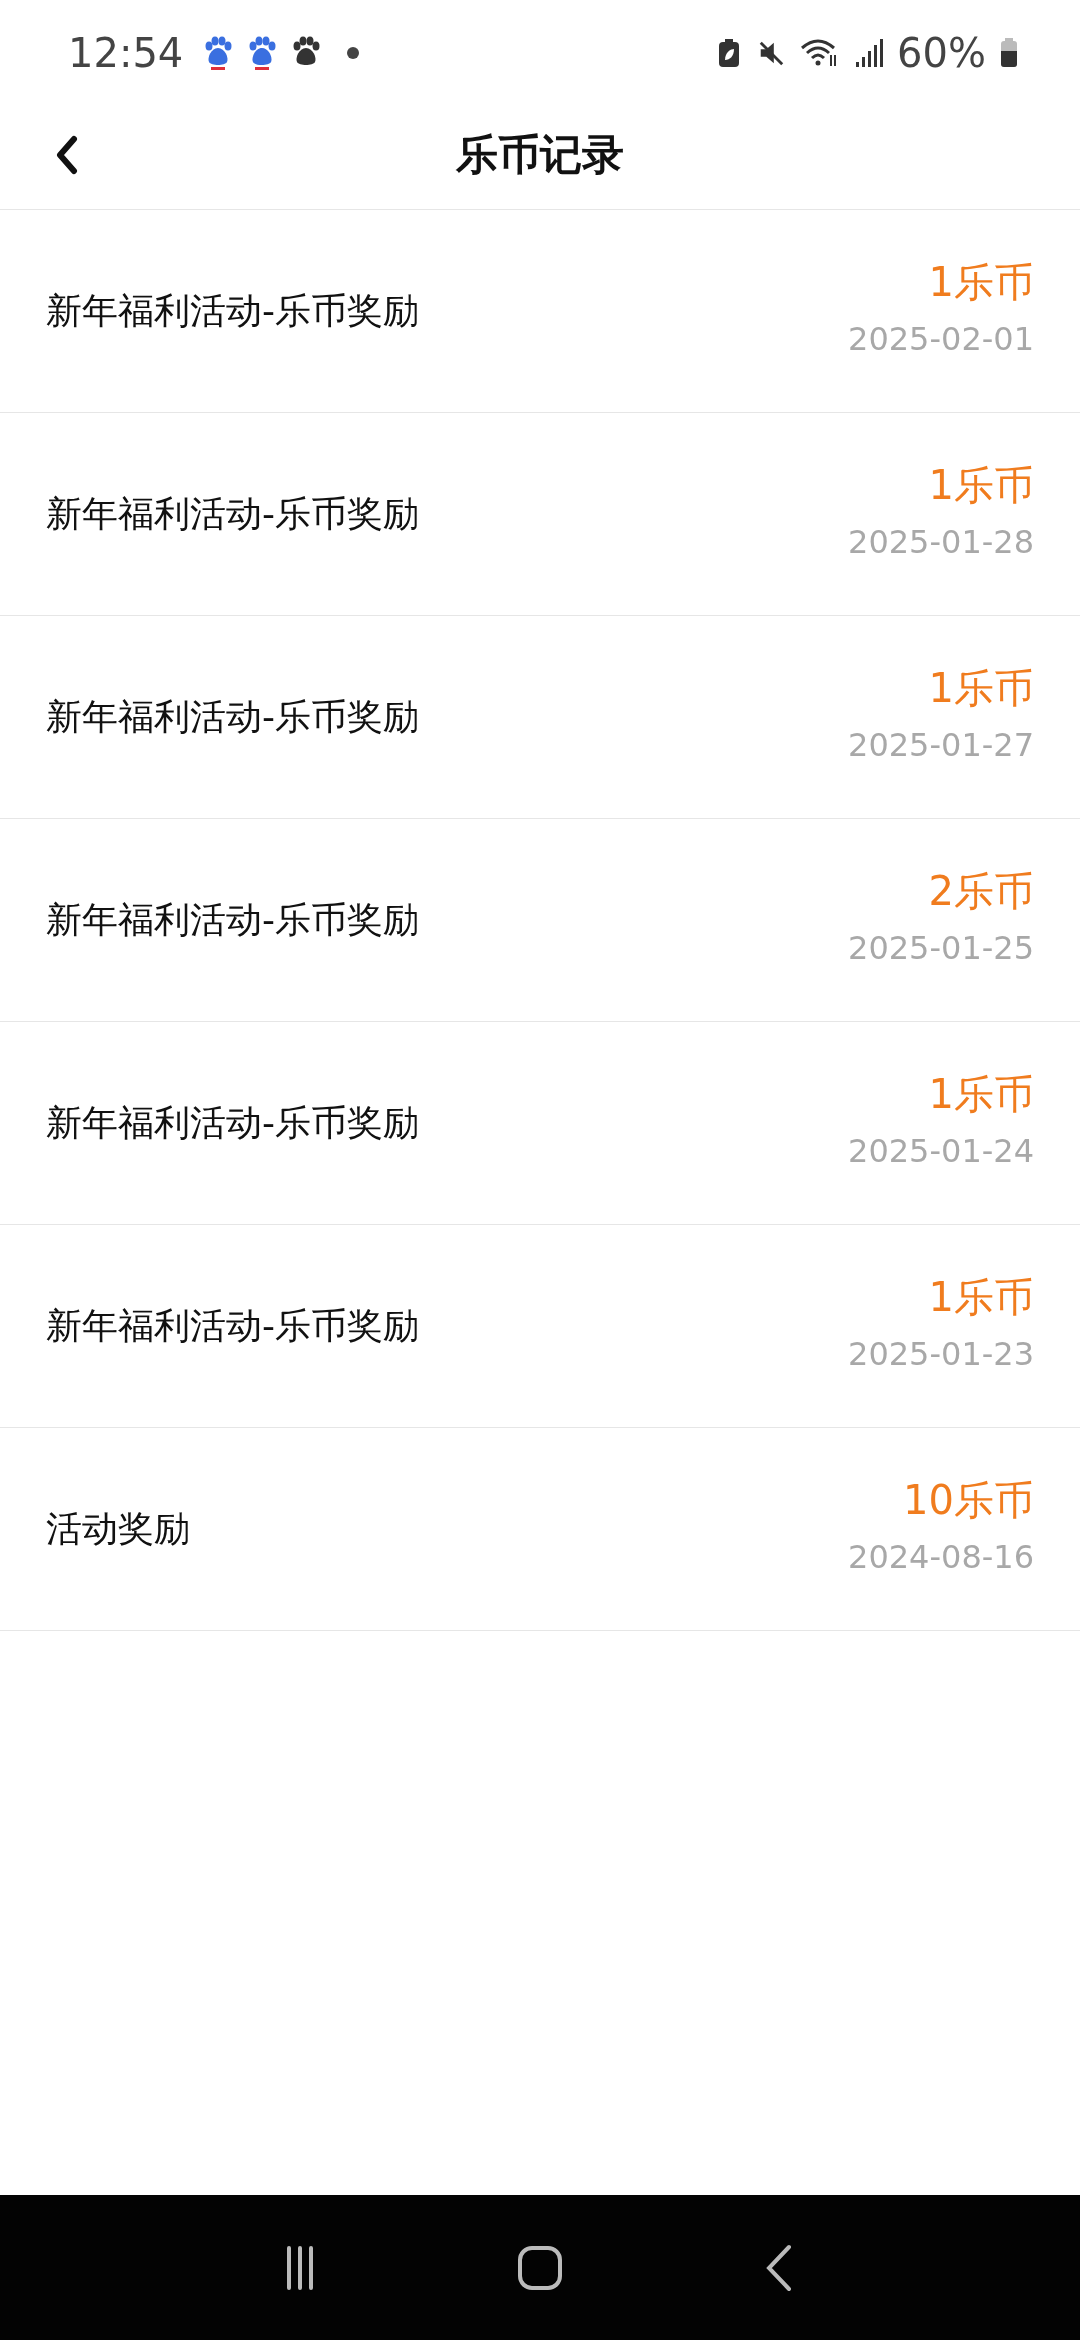 Image resolution: width=1080 pixels, height=2340 pixels. I want to click on signal-icon, so click(869, 52).